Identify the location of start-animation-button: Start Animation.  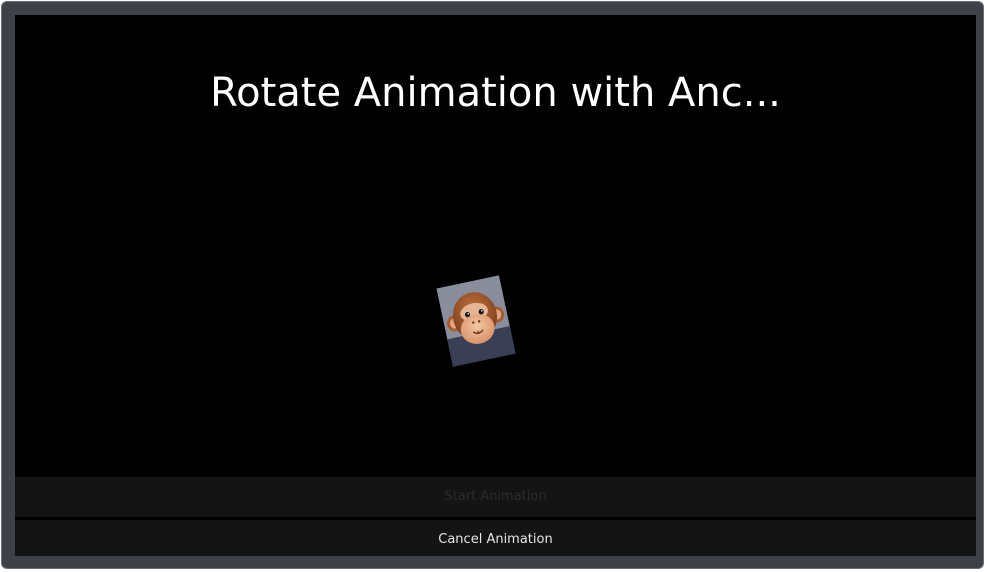
(495, 497).